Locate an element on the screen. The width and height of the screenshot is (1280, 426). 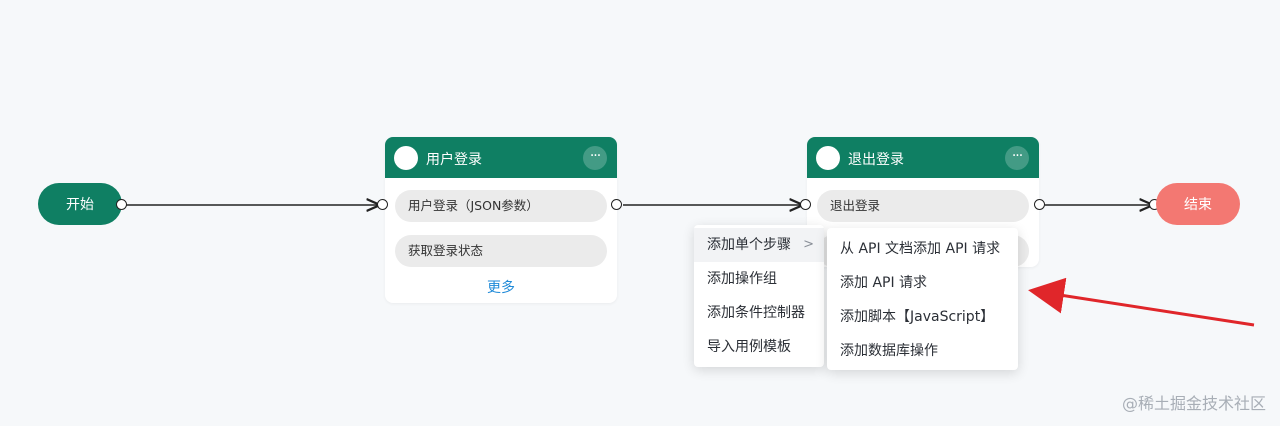
logout-input-port is located at coordinates (805, 204).